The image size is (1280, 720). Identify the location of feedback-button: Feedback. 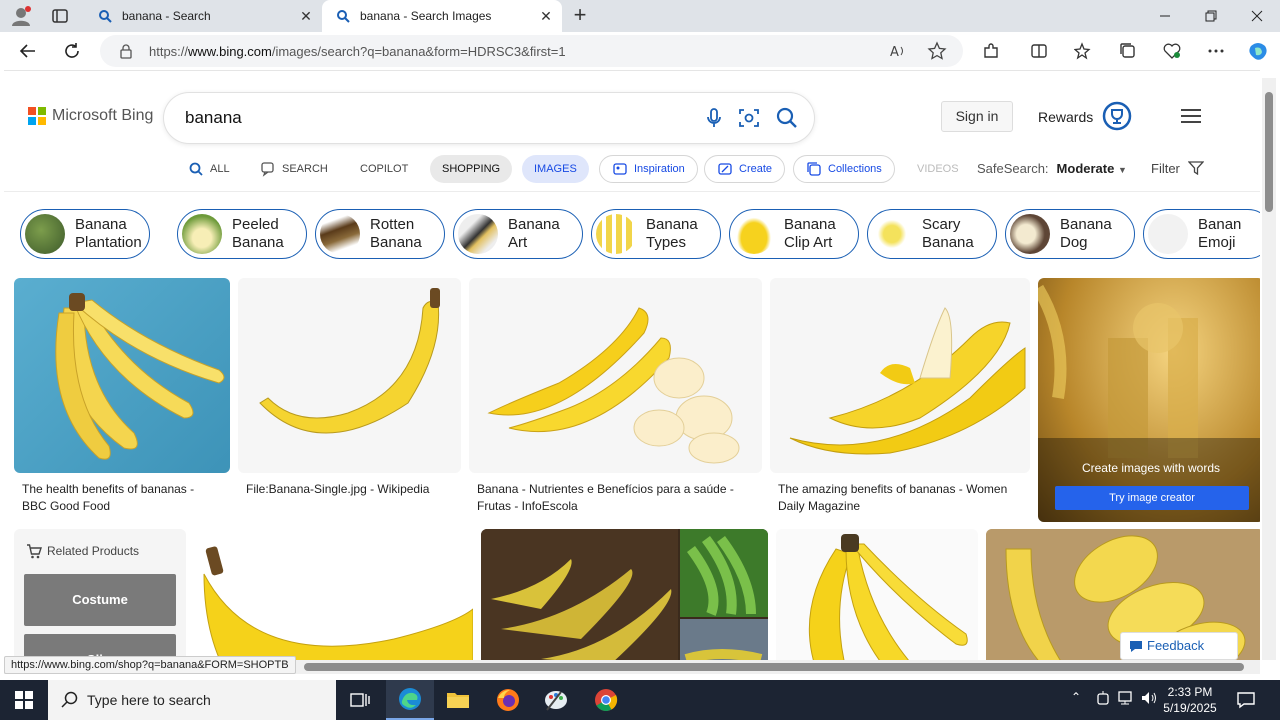
(1179, 646).